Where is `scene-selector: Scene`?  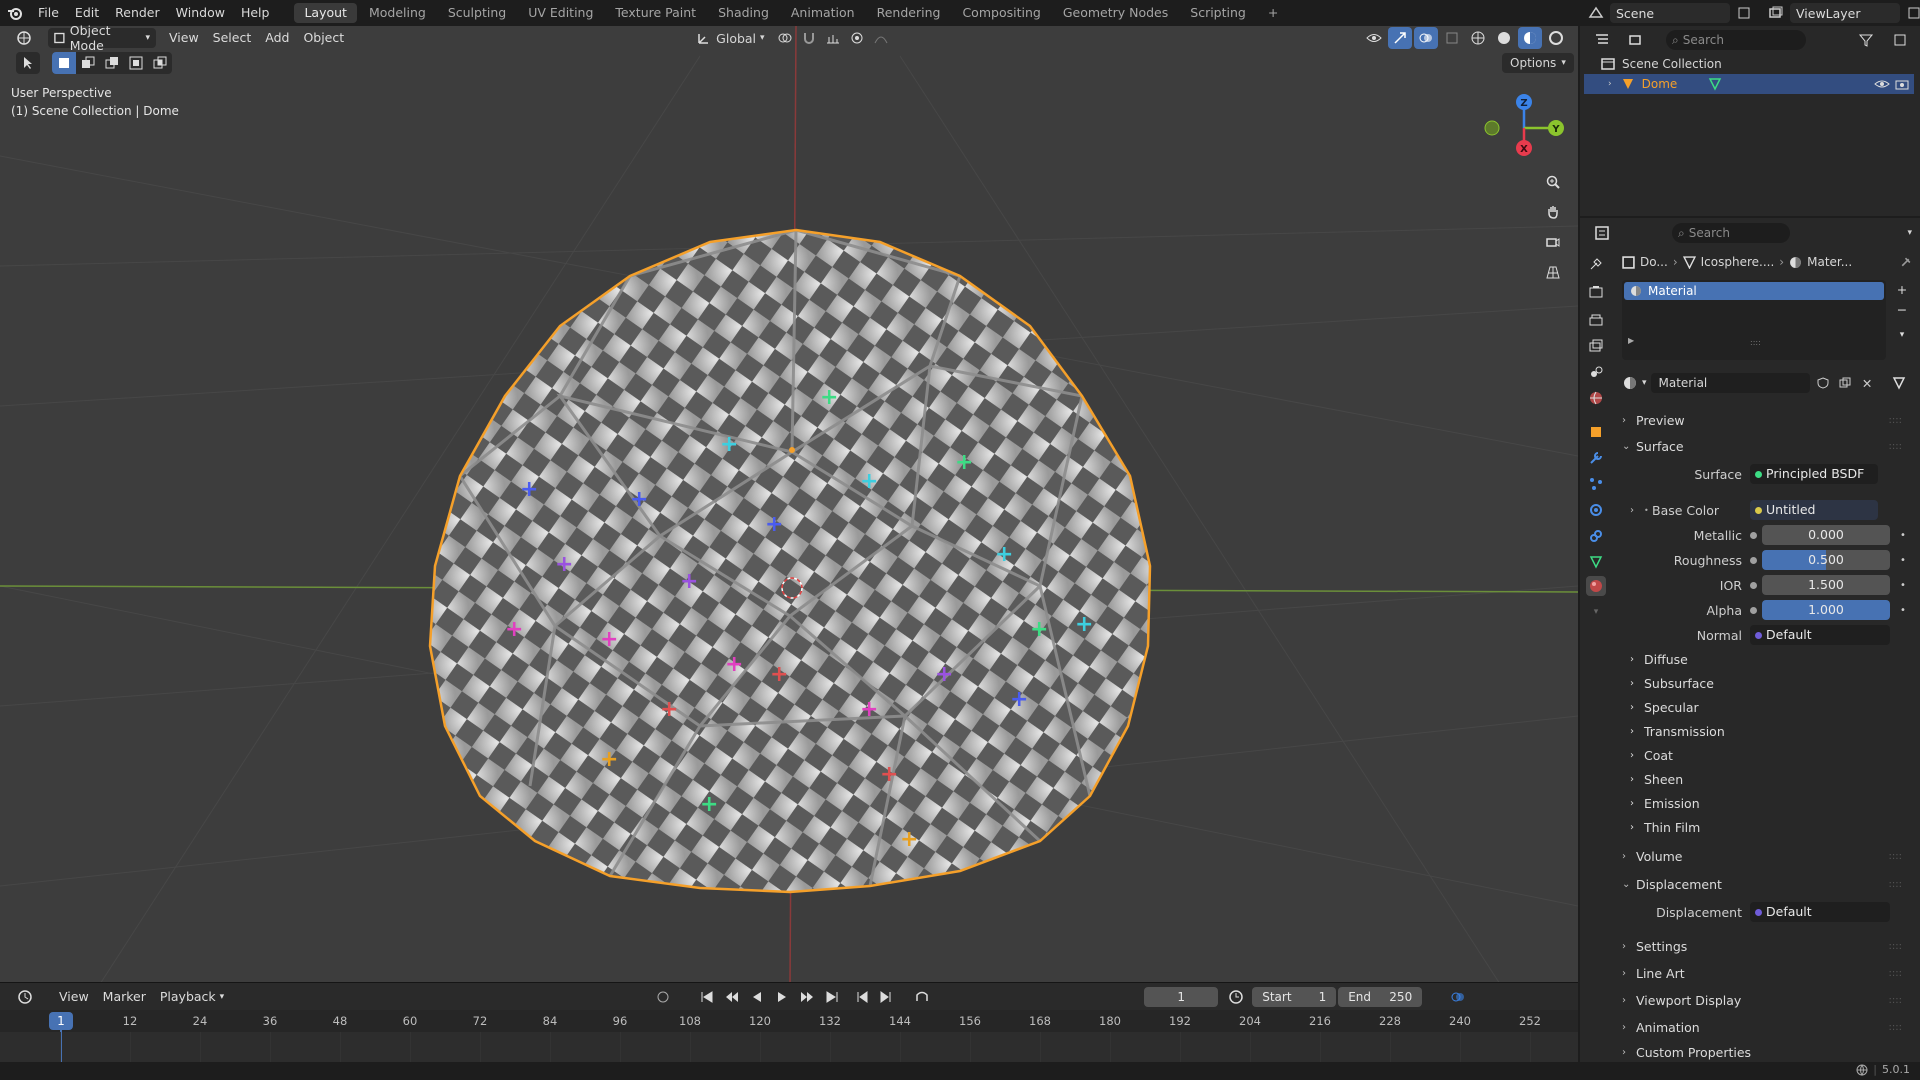
scene-selector: Scene is located at coordinates (1670, 13).